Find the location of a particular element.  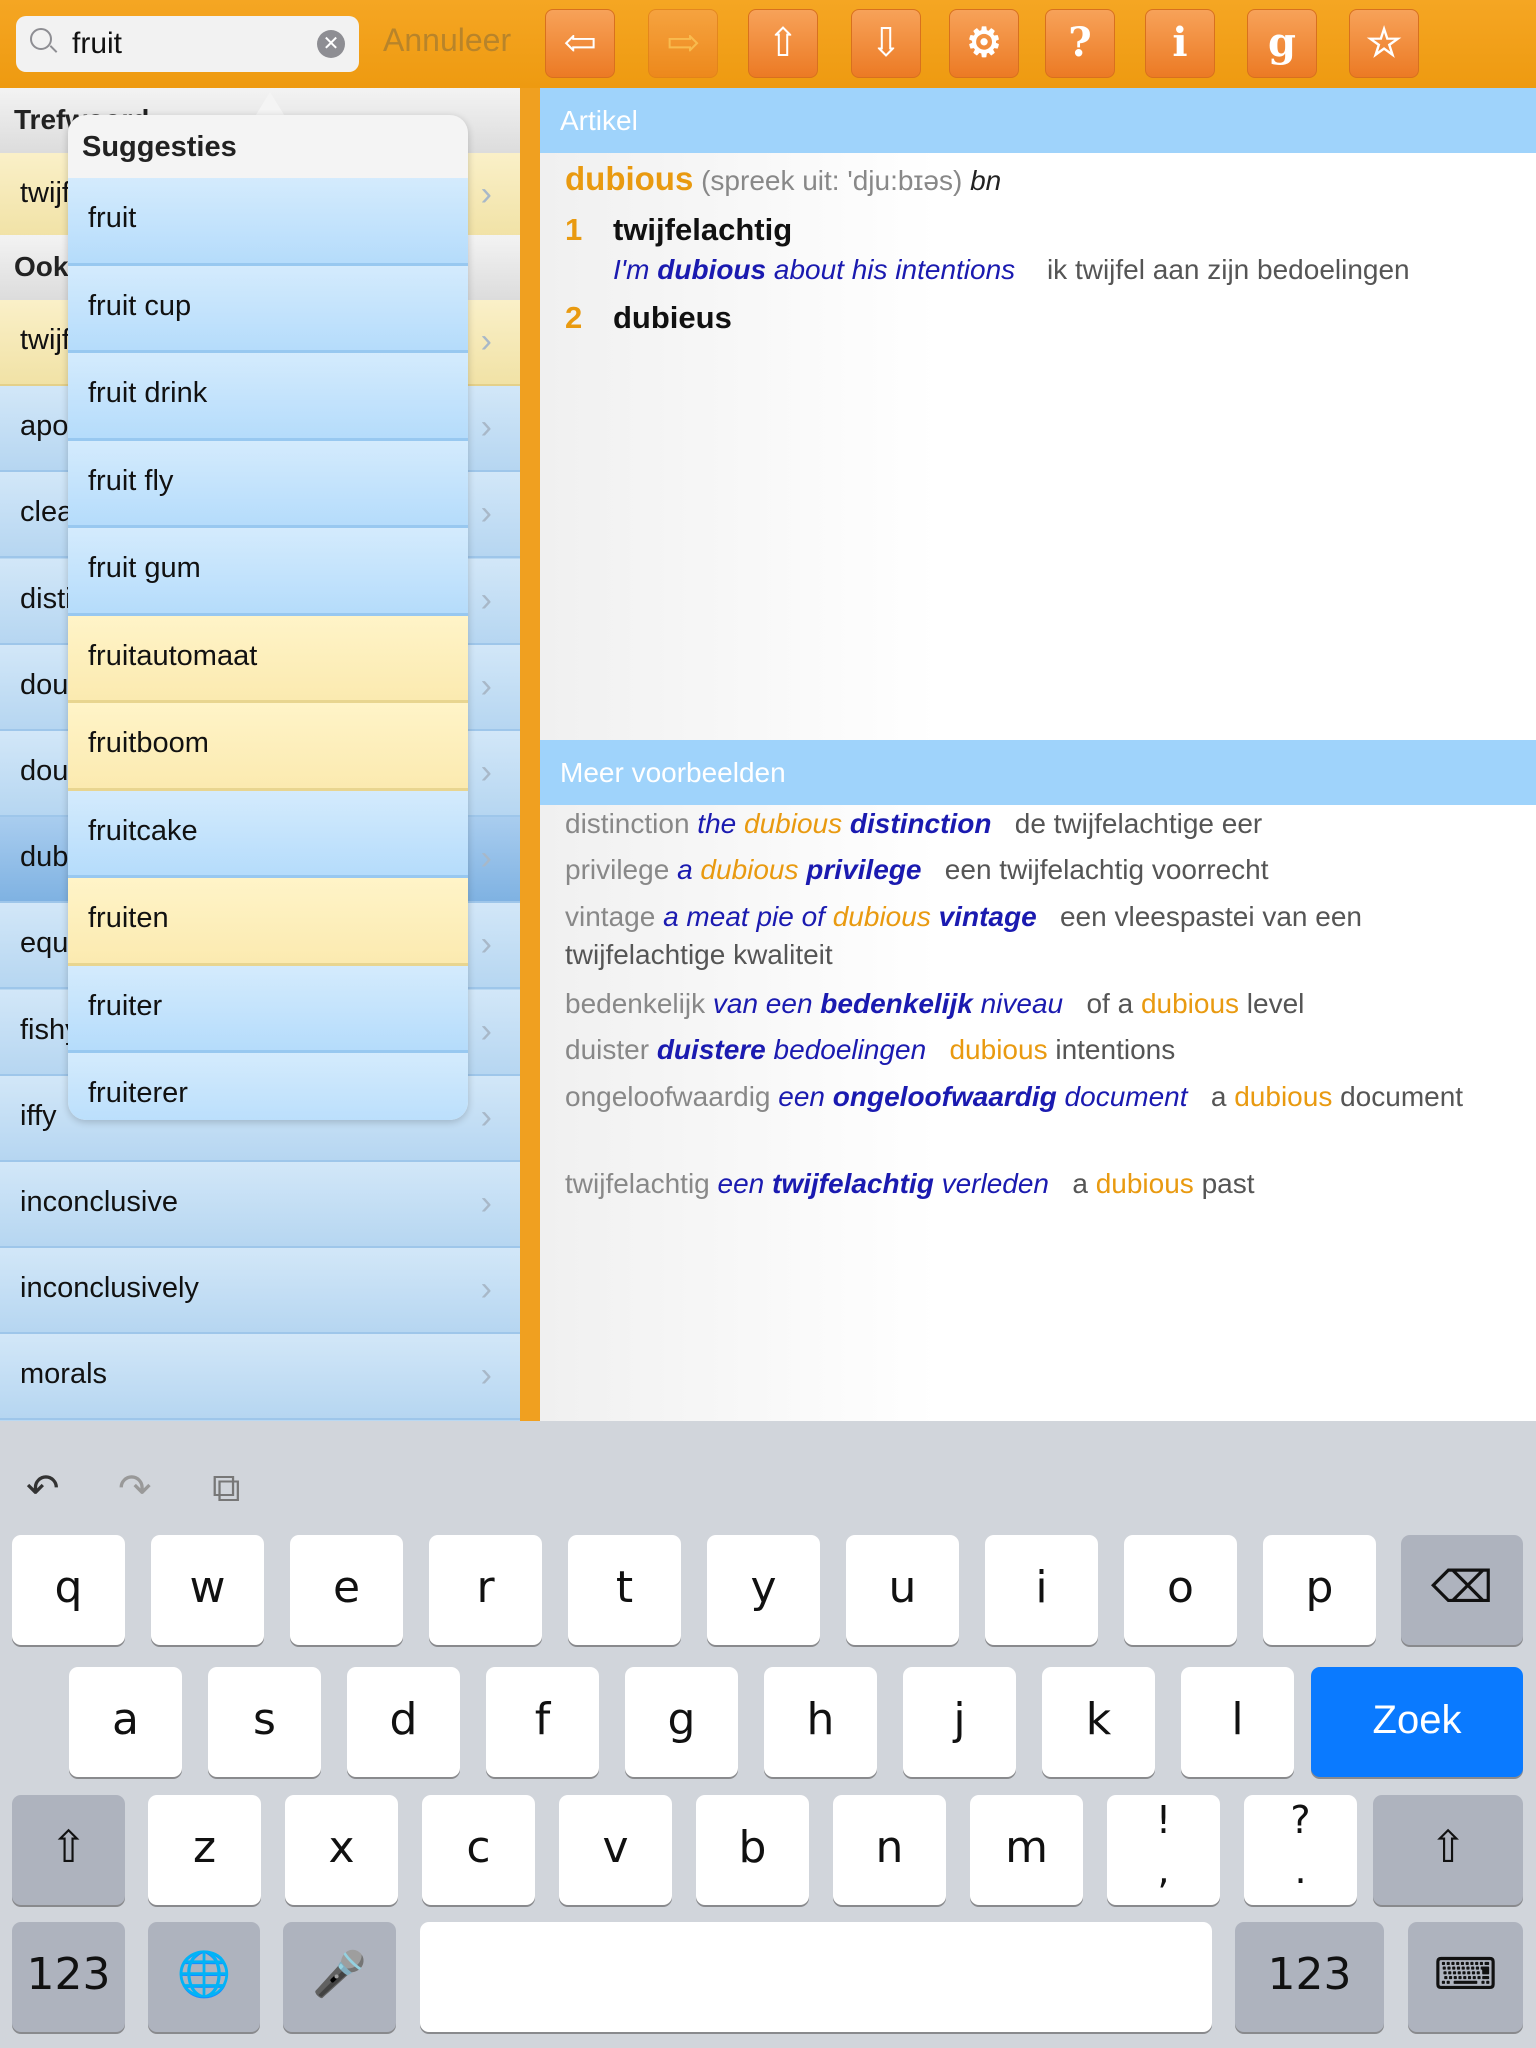

suggestion-label: fruiten is located at coordinates (128, 918).